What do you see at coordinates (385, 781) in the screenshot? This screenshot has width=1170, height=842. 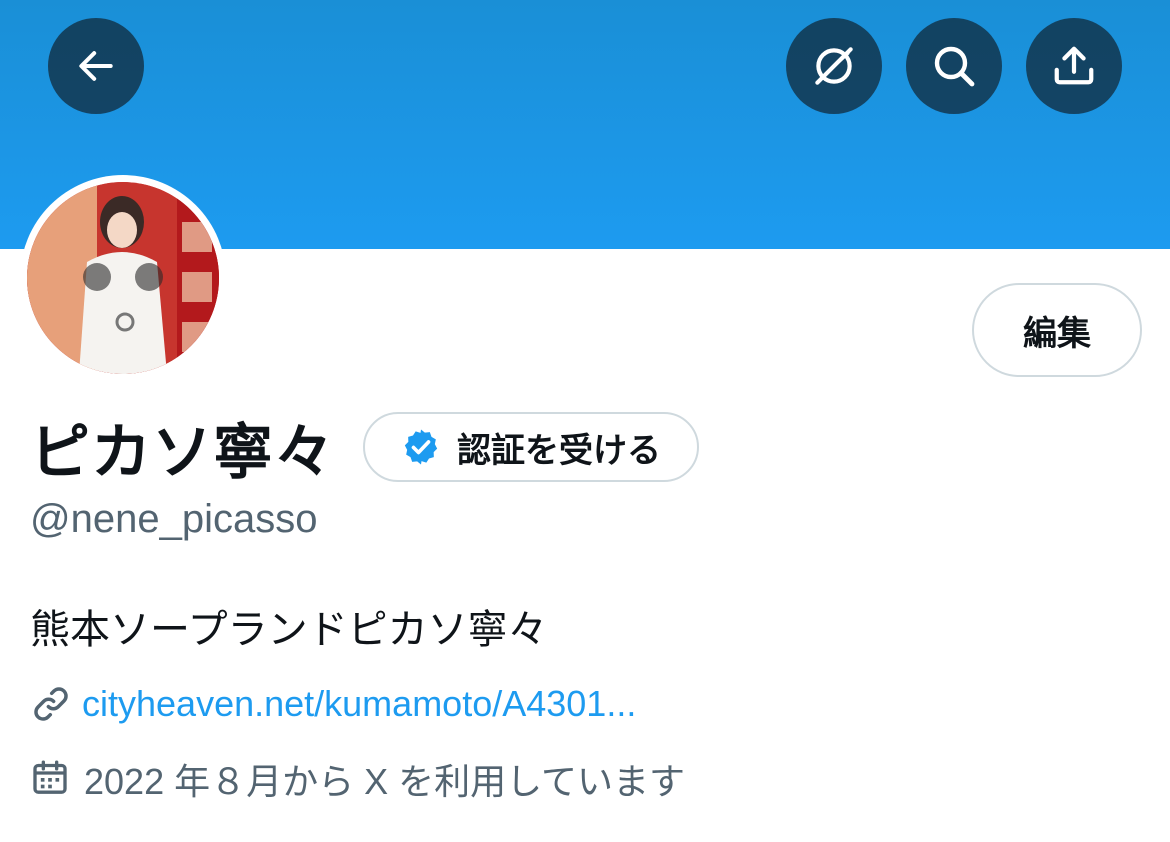 I see `join-date-text: 2022 年８月から X を利用しています` at bounding box center [385, 781].